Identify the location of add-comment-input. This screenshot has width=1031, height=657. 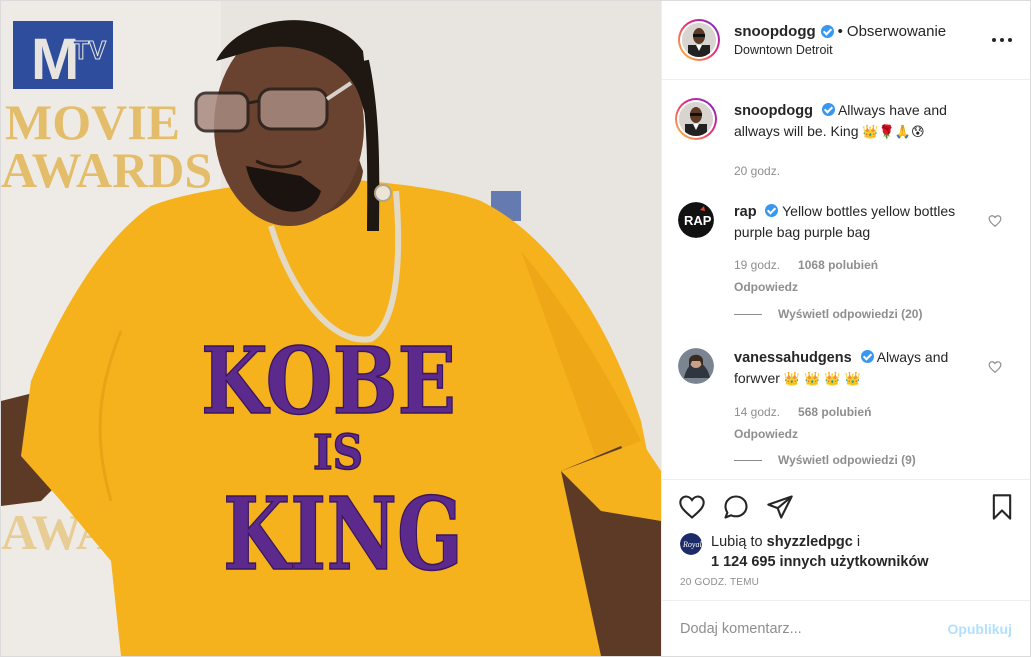
(814, 628).